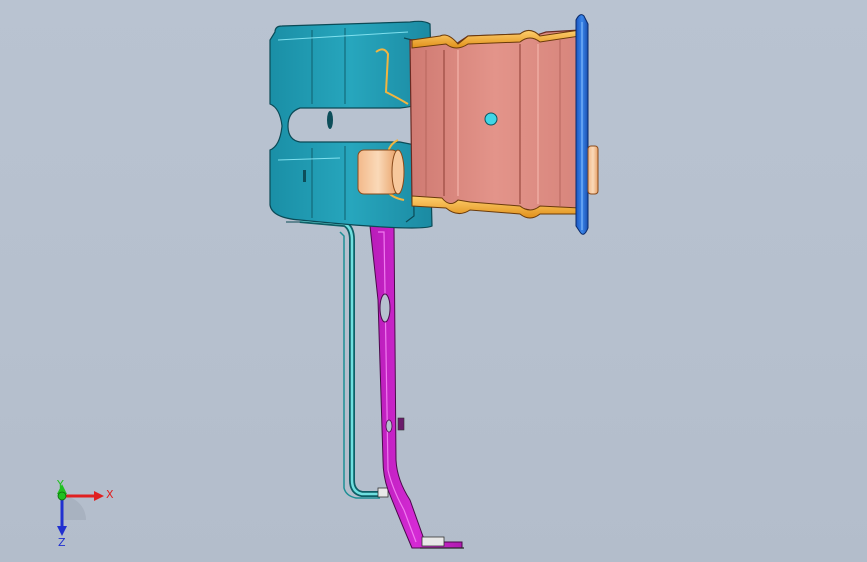 The height and width of the screenshot is (562, 867). What do you see at coordinates (587, 124) in the screenshot?
I see `blue-end-flange` at bounding box center [587, 124].